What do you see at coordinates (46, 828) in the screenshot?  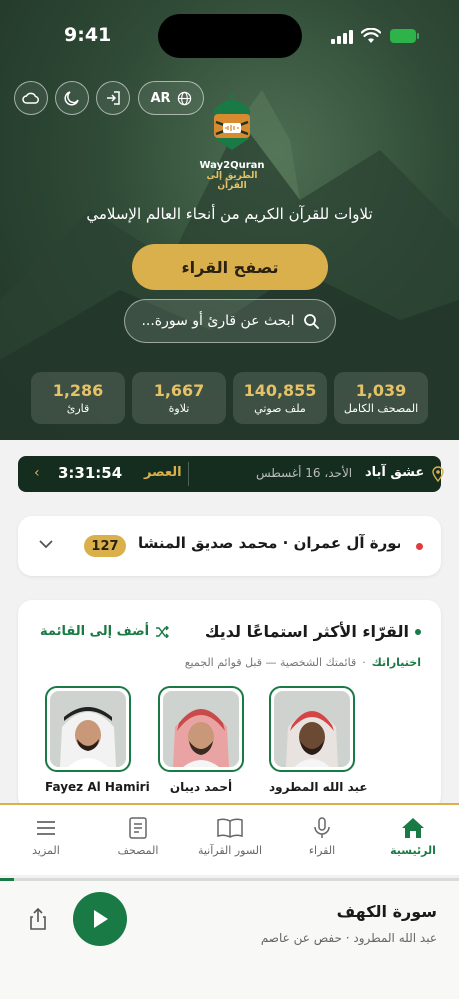 I see `menu-icon` at bounding box center [46, 828].